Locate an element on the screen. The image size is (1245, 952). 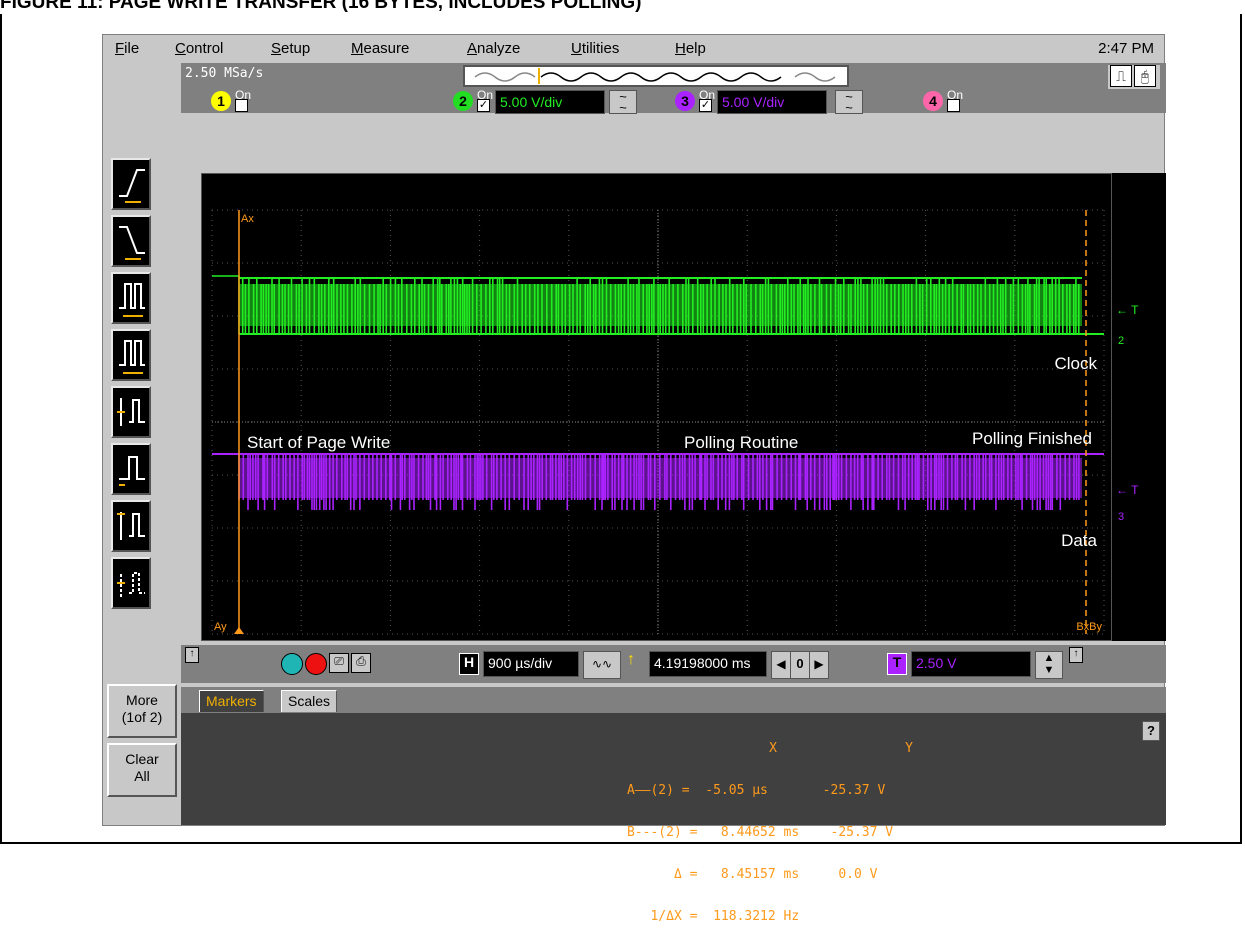
timeout-icon is located at coordinates (131, 526).